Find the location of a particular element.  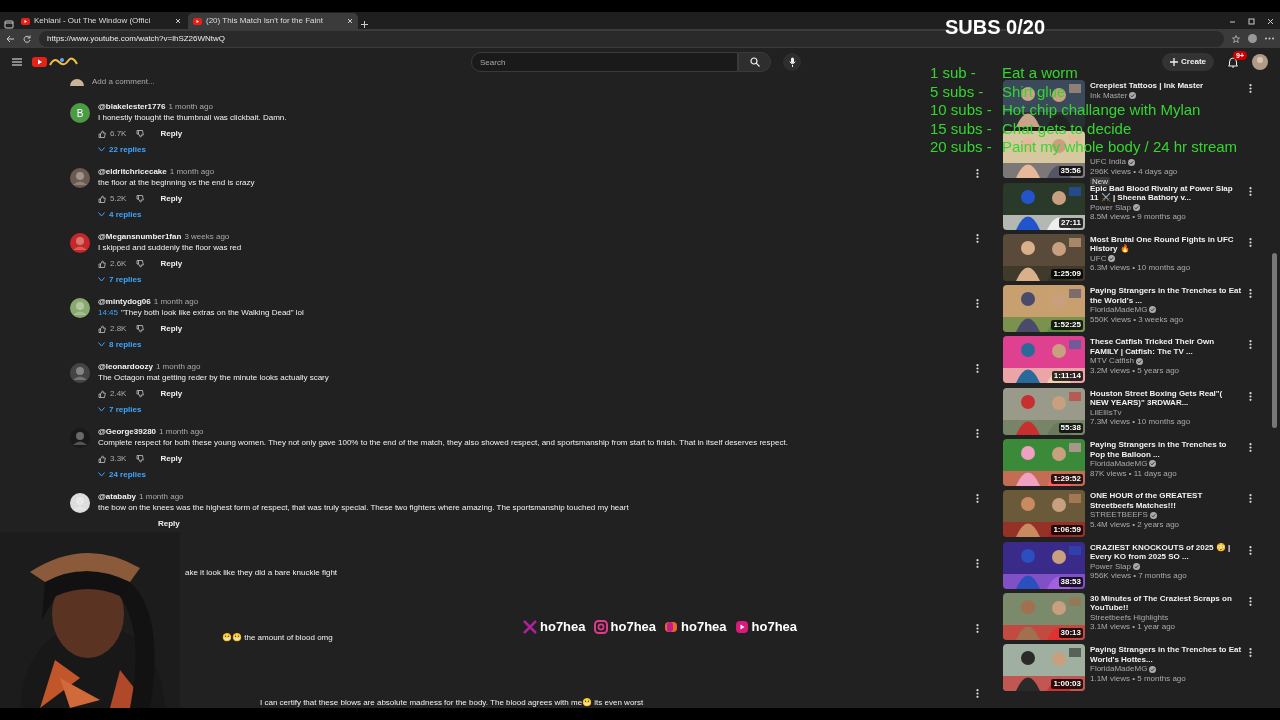

username: @leonardoozy is located at coordinates (125, 366).